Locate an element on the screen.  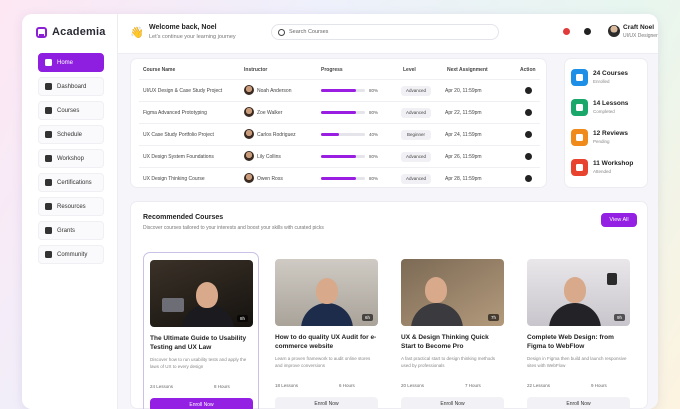
instructor-name: Lily Collins is located at coordinates (269, 157).